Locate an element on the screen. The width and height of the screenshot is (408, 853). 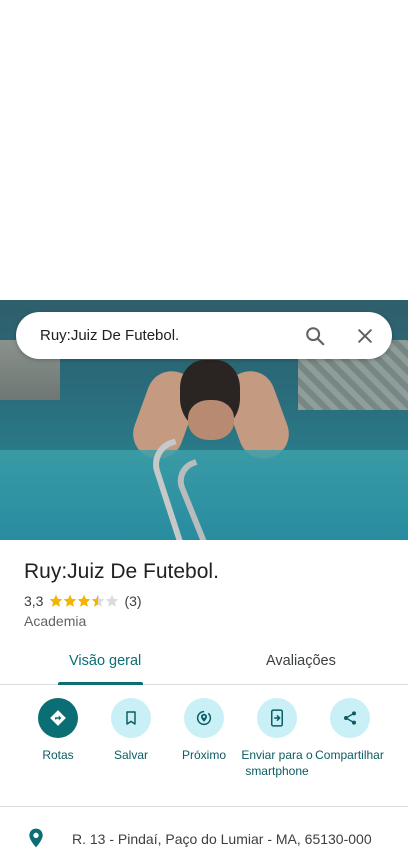
tab-indicator is located at coordinates (100, 683).